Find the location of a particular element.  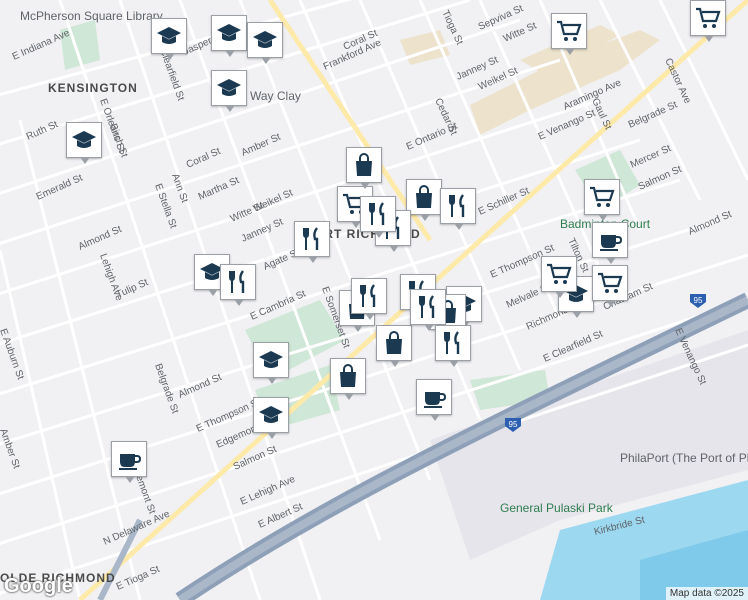

svg-text: Coral St is located at coordinates (204, 158).